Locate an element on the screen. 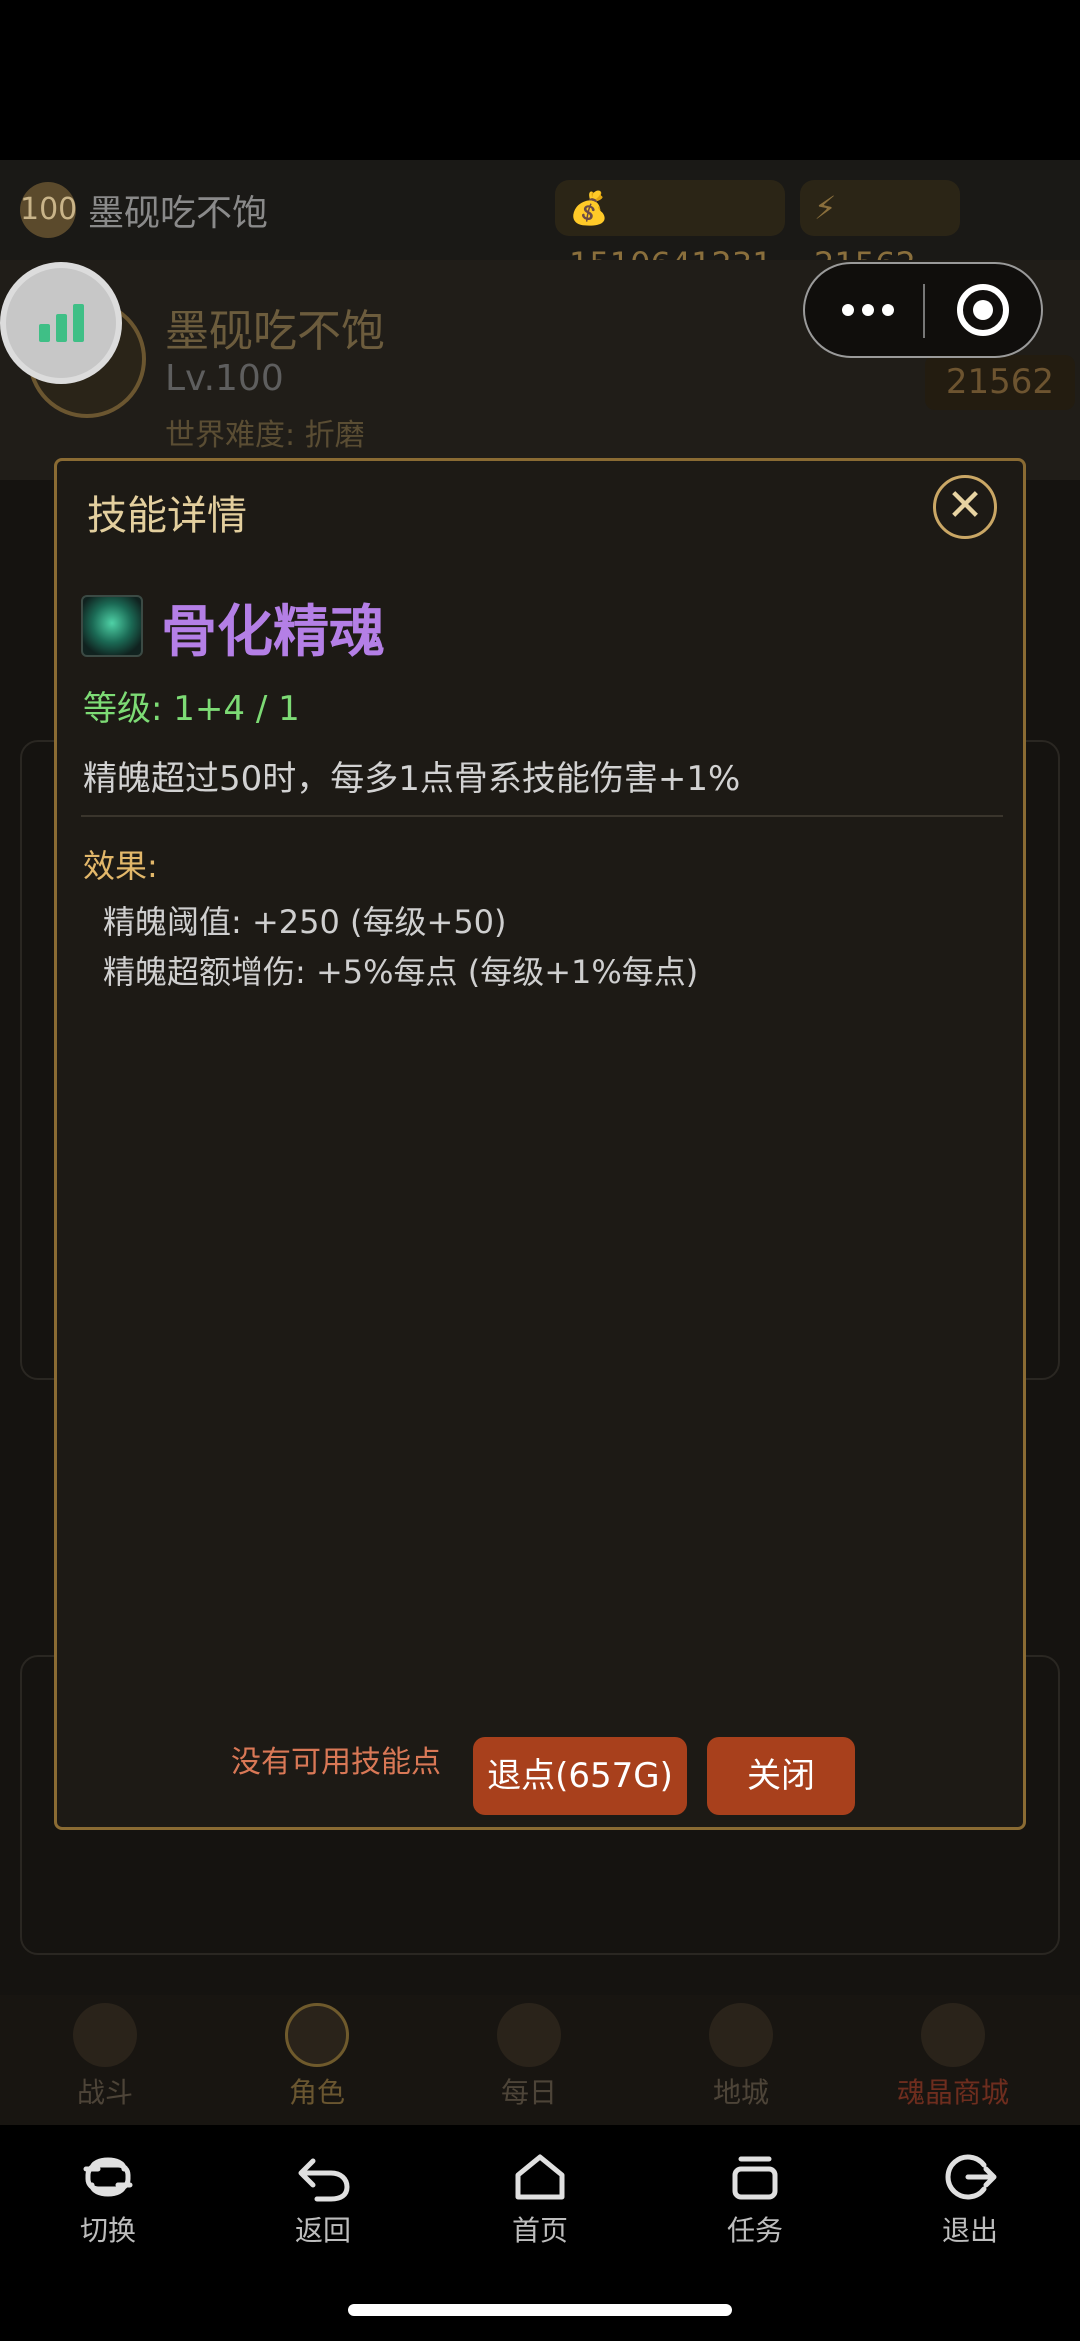 The image size is (1080, 2341). skill-level: 等级: 1+4 / 1 is located at coordinates (191, 709).